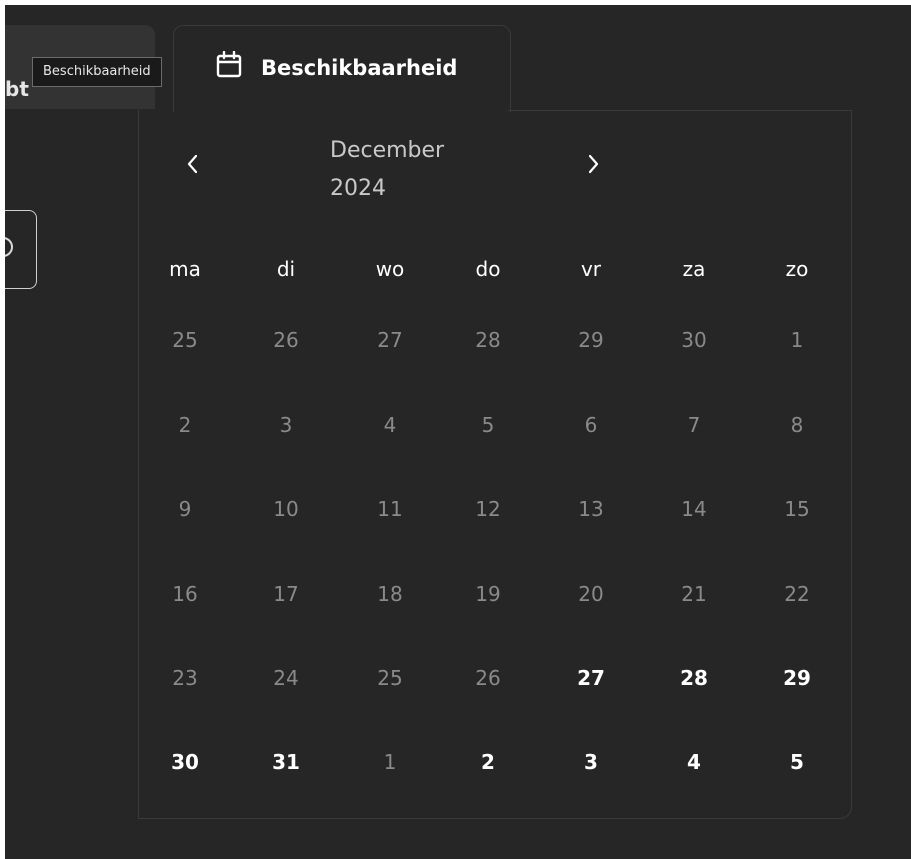 The image size is (911, 859). What do you see at coordinates (390, 594) in the screenshot?
I see `calendar-day: 18` at bounding box center [390, 594].